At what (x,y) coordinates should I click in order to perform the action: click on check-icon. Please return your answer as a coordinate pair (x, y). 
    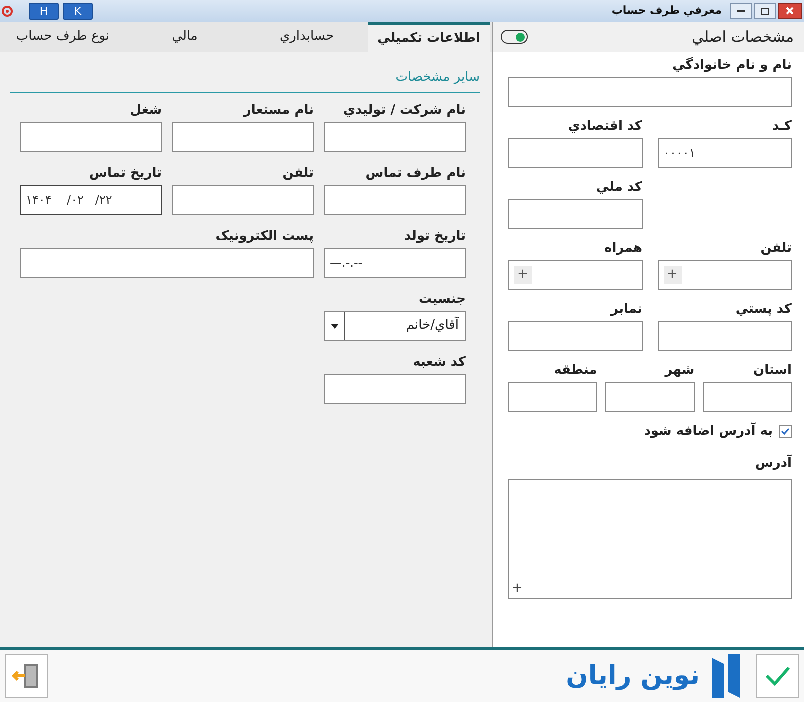
    Looking at the image, I should click on (785, 432).